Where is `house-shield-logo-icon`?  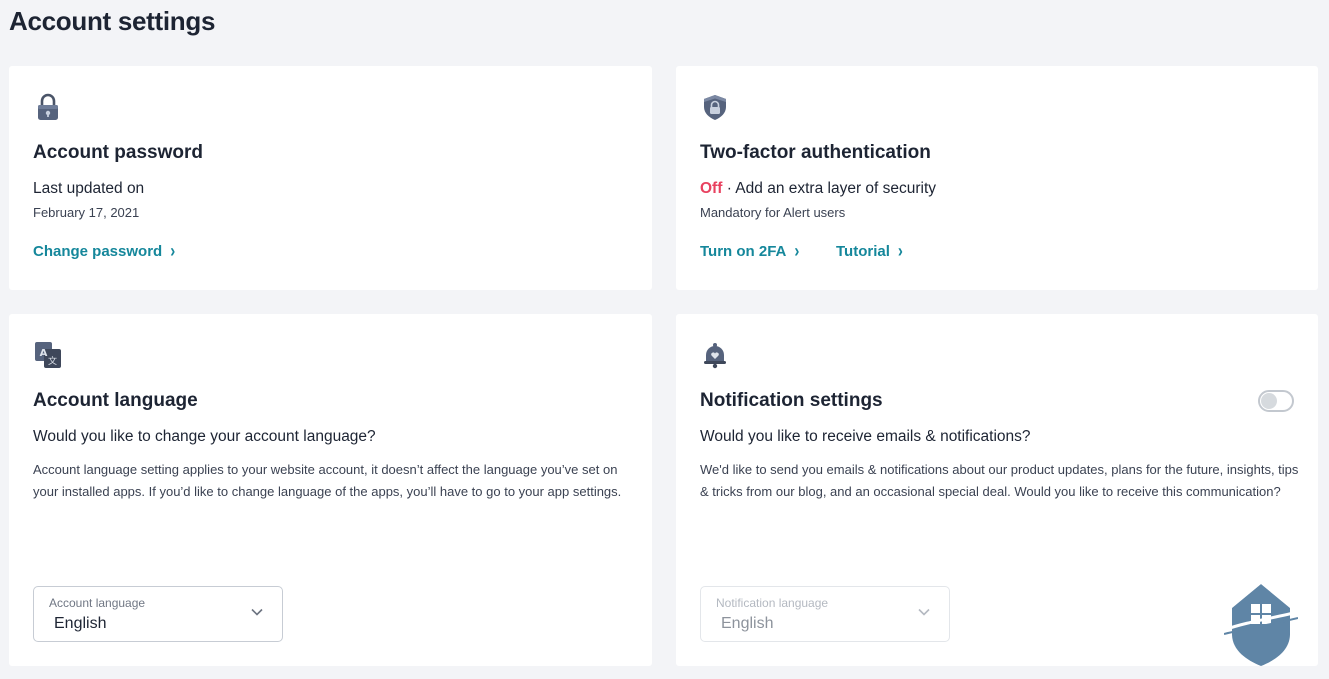 house-shield-logo-icon is located at coordinates (1261, 624).